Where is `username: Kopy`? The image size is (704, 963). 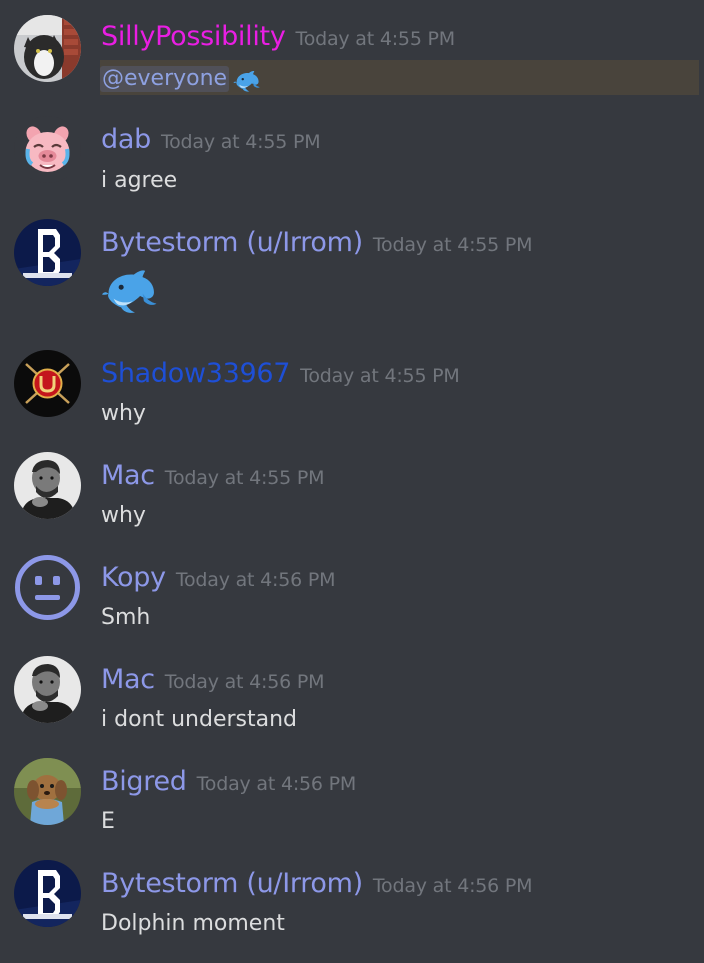
username: Kopy is located at coordinates (133, 577).